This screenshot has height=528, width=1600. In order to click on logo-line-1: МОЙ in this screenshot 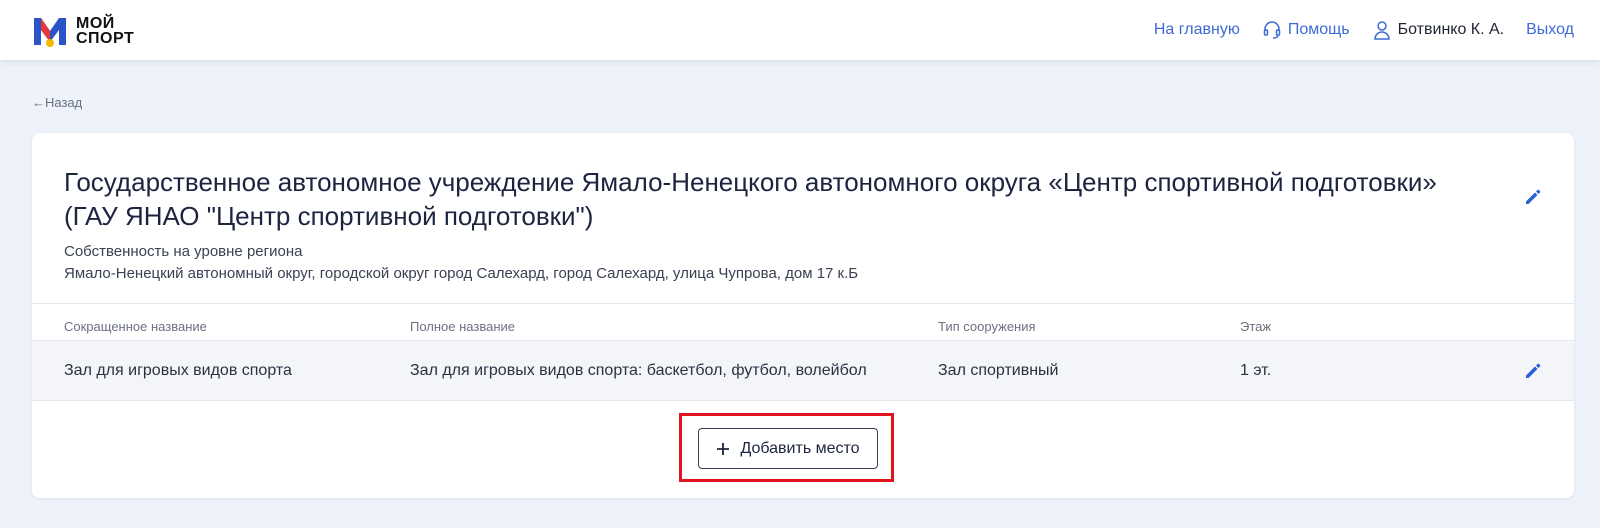, I will do `click(95, 23)`.